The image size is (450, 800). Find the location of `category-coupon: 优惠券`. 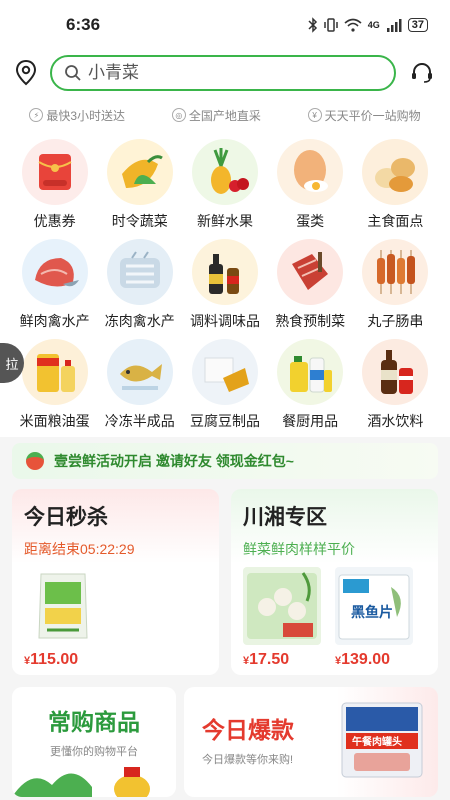

category-coupon: 优惠券 is located at coordinates (54, 185).